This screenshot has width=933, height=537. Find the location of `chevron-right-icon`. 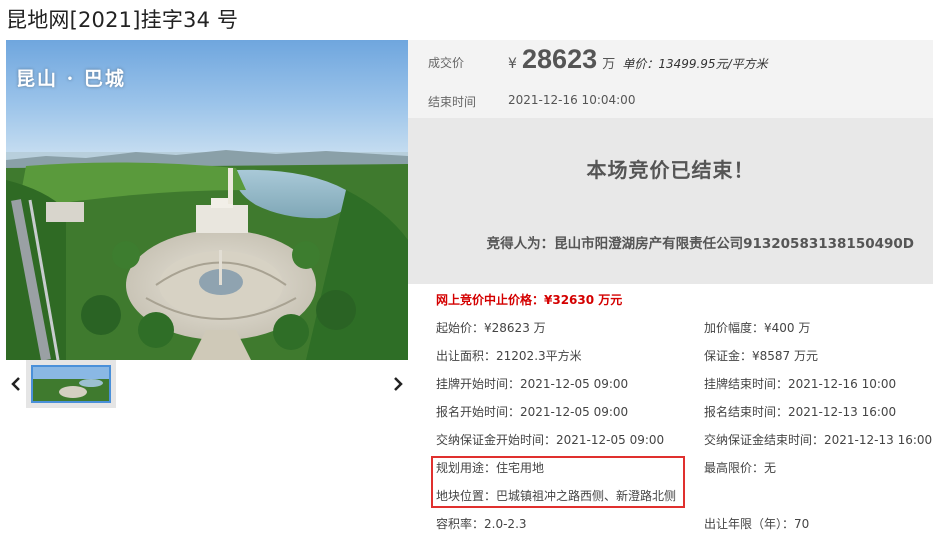

chevron-right-icon is located at coordinates (398, 384).